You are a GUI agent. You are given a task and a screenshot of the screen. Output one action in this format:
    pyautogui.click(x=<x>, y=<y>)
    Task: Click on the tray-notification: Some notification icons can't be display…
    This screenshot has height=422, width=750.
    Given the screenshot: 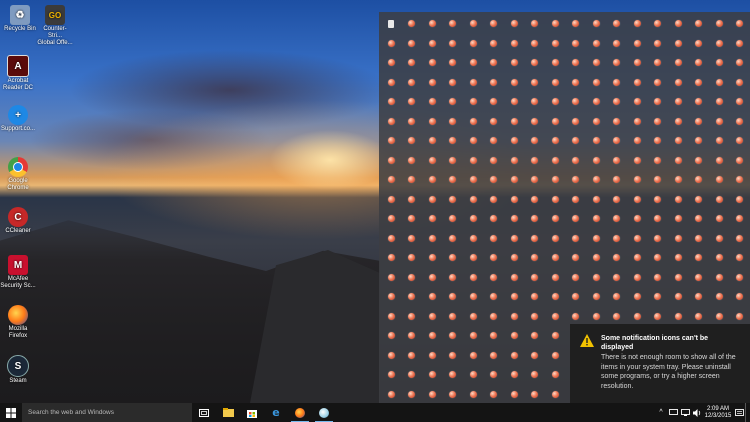 What is the action you would take?
    pyautogui.click(x=660, y=363)
    